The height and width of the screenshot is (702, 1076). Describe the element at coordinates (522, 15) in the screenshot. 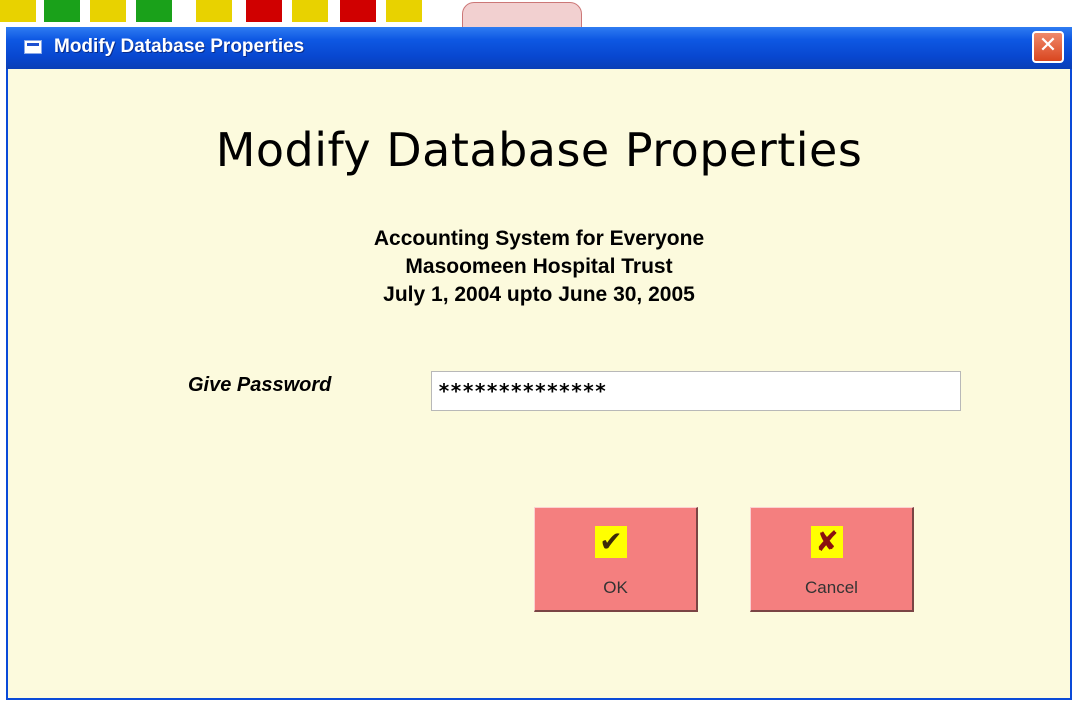

I see `background-badge` at that location.